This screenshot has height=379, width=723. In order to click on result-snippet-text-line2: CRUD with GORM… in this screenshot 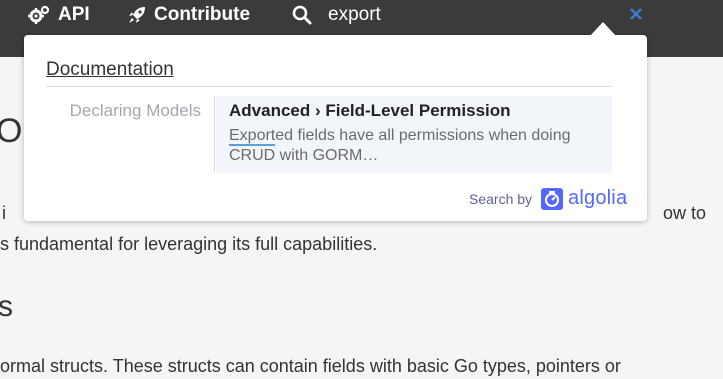, I will do `click(304, 155)`.